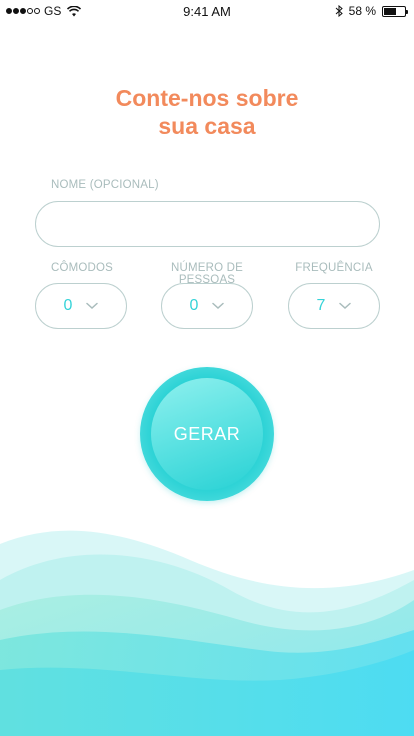  I want to click on rooms-label: CÔMODOS, so click(82, 268).